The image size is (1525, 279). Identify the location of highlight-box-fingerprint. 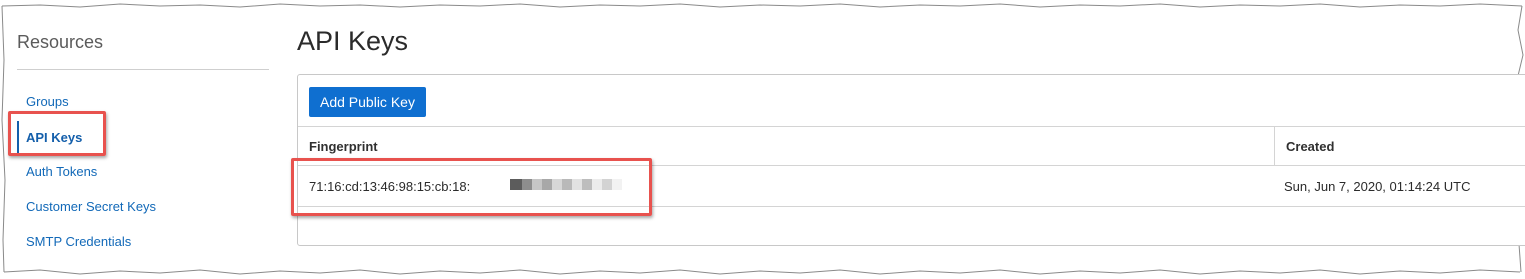
(471, 187).